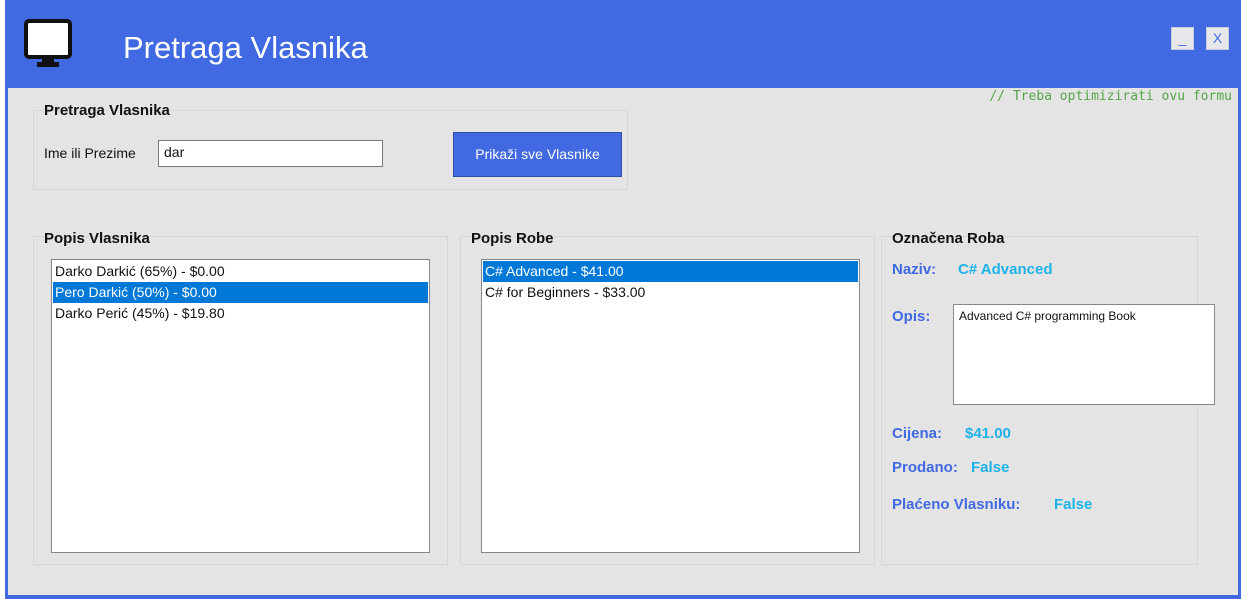 The width and height of the screenshot is (1246, 599). What do you see at coordinates (917, 433) in the screenshot?
I see `price-label: Cijena:` at bounding box center [917, 433].